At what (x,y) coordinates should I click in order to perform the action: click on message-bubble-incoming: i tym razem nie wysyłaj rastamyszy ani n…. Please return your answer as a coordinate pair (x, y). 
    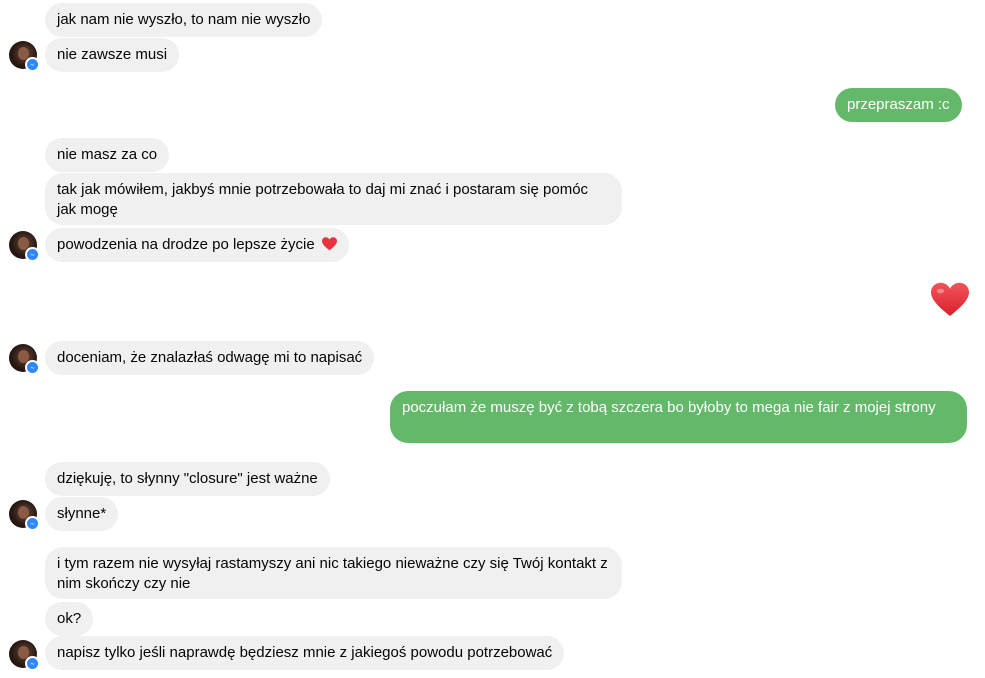
    Looking at the image, I should click on (333, 573).